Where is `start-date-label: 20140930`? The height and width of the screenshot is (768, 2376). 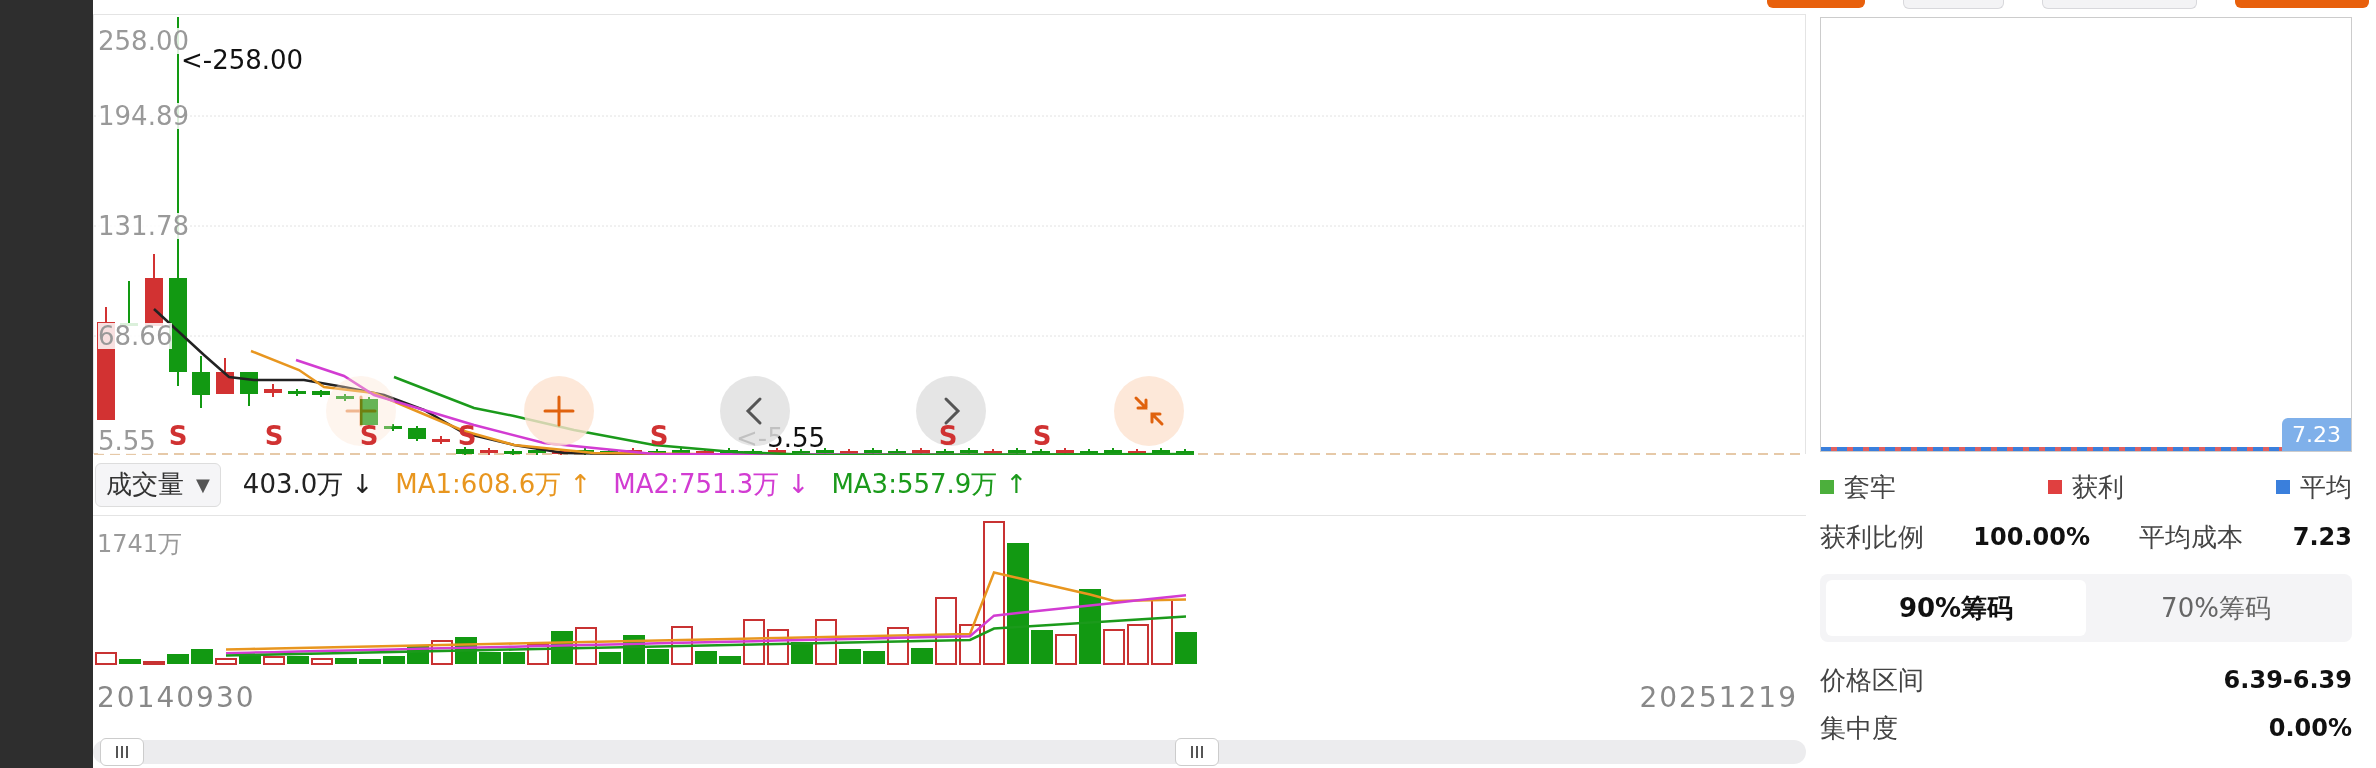
start-date-label: 20140930 is located at coordinates (176, 697).